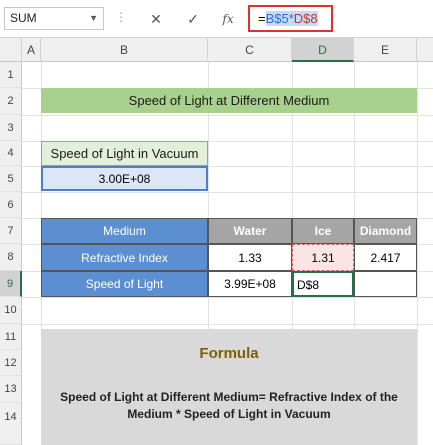 The image size is (433, 445). Describe the element at coordinates (11, 257) in the screenshot. I see `row-header-8: 8` at that location.